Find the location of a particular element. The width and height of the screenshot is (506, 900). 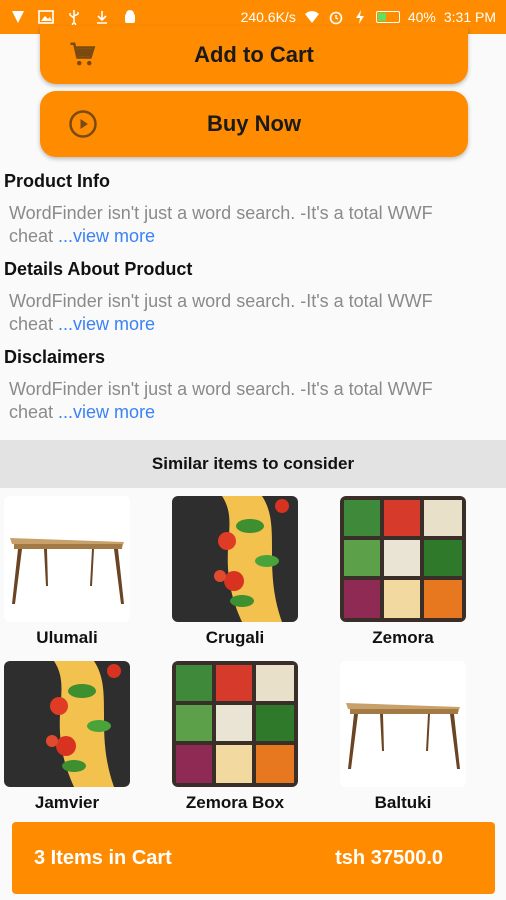

cart-total: tsh 37500.0 is located at coordinates (389, 857).